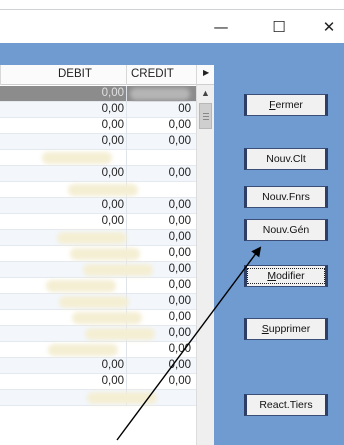  I want to click on nouv-clt-button: Nouv.Clt, so click(286, 159).